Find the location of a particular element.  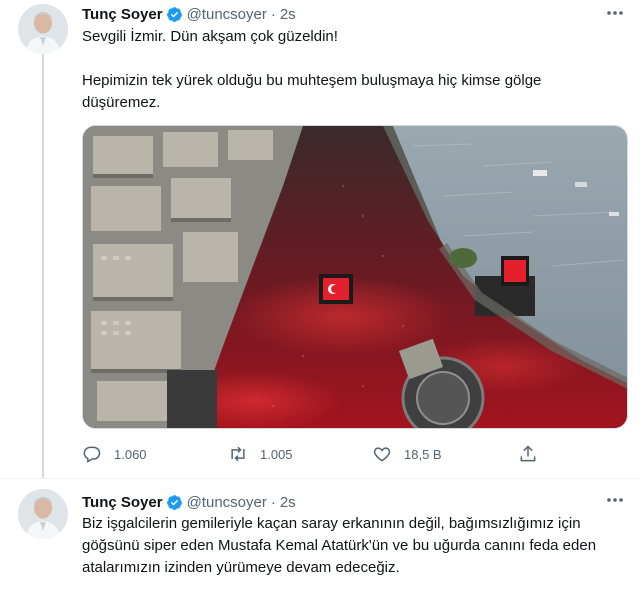

retweet-count: 1.005 is located at coordinates (276, 454).